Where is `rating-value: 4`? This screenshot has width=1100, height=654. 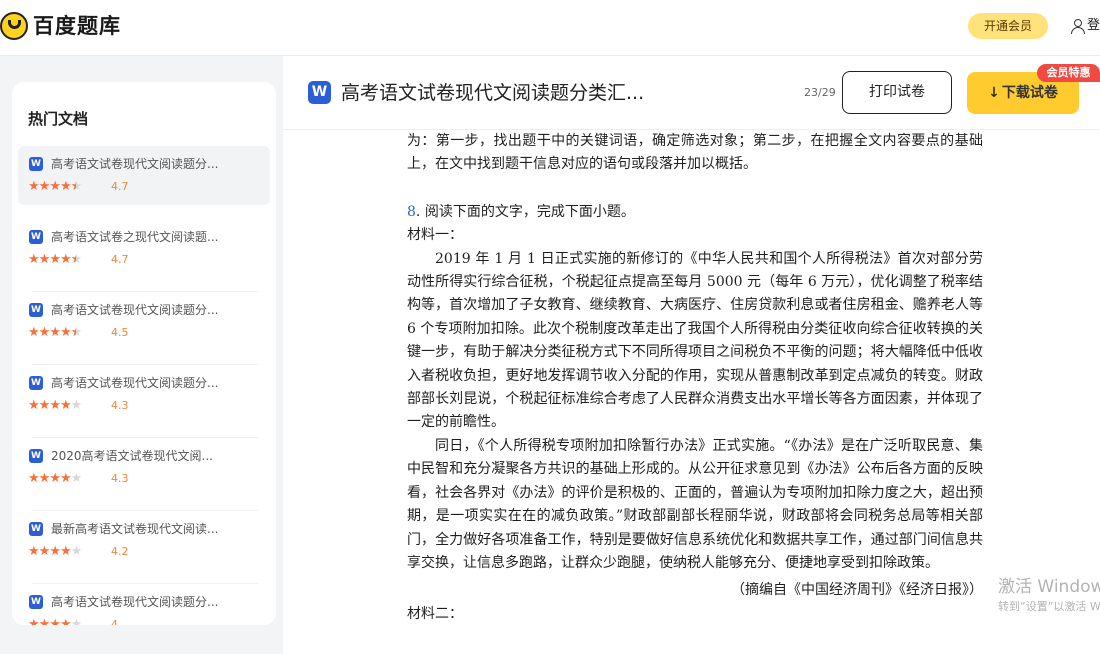
rating-value: 4 is located at coordinates (114, 621).